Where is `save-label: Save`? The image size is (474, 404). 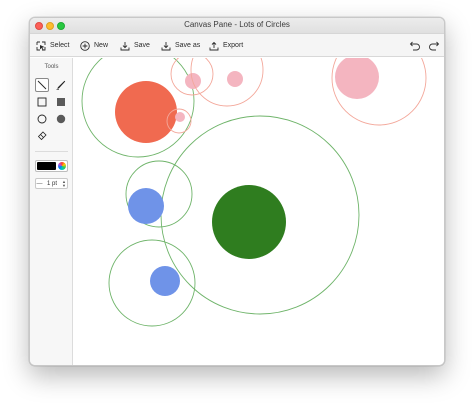
save-label: Save is located at coordinates (142, 45).